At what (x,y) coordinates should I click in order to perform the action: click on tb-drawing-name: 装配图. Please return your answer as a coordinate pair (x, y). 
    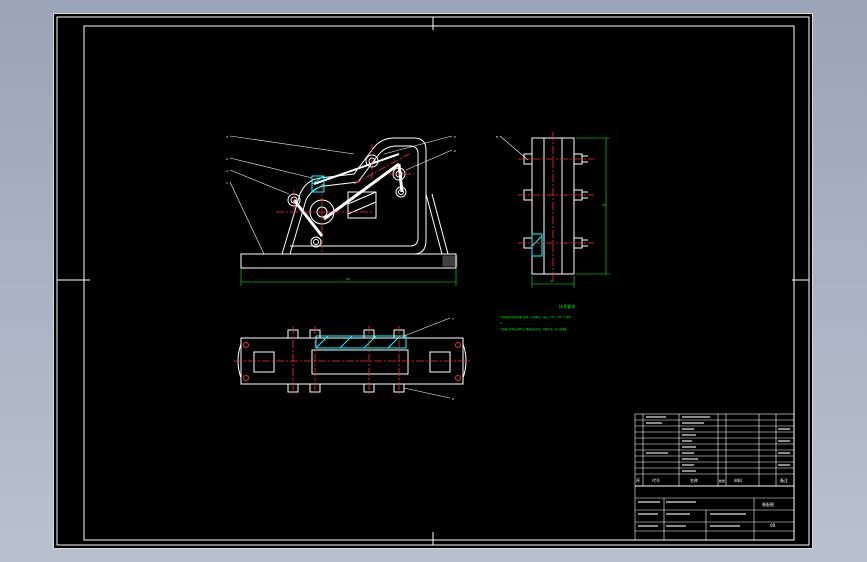
    Looking at the image, I should click on (768, 504).